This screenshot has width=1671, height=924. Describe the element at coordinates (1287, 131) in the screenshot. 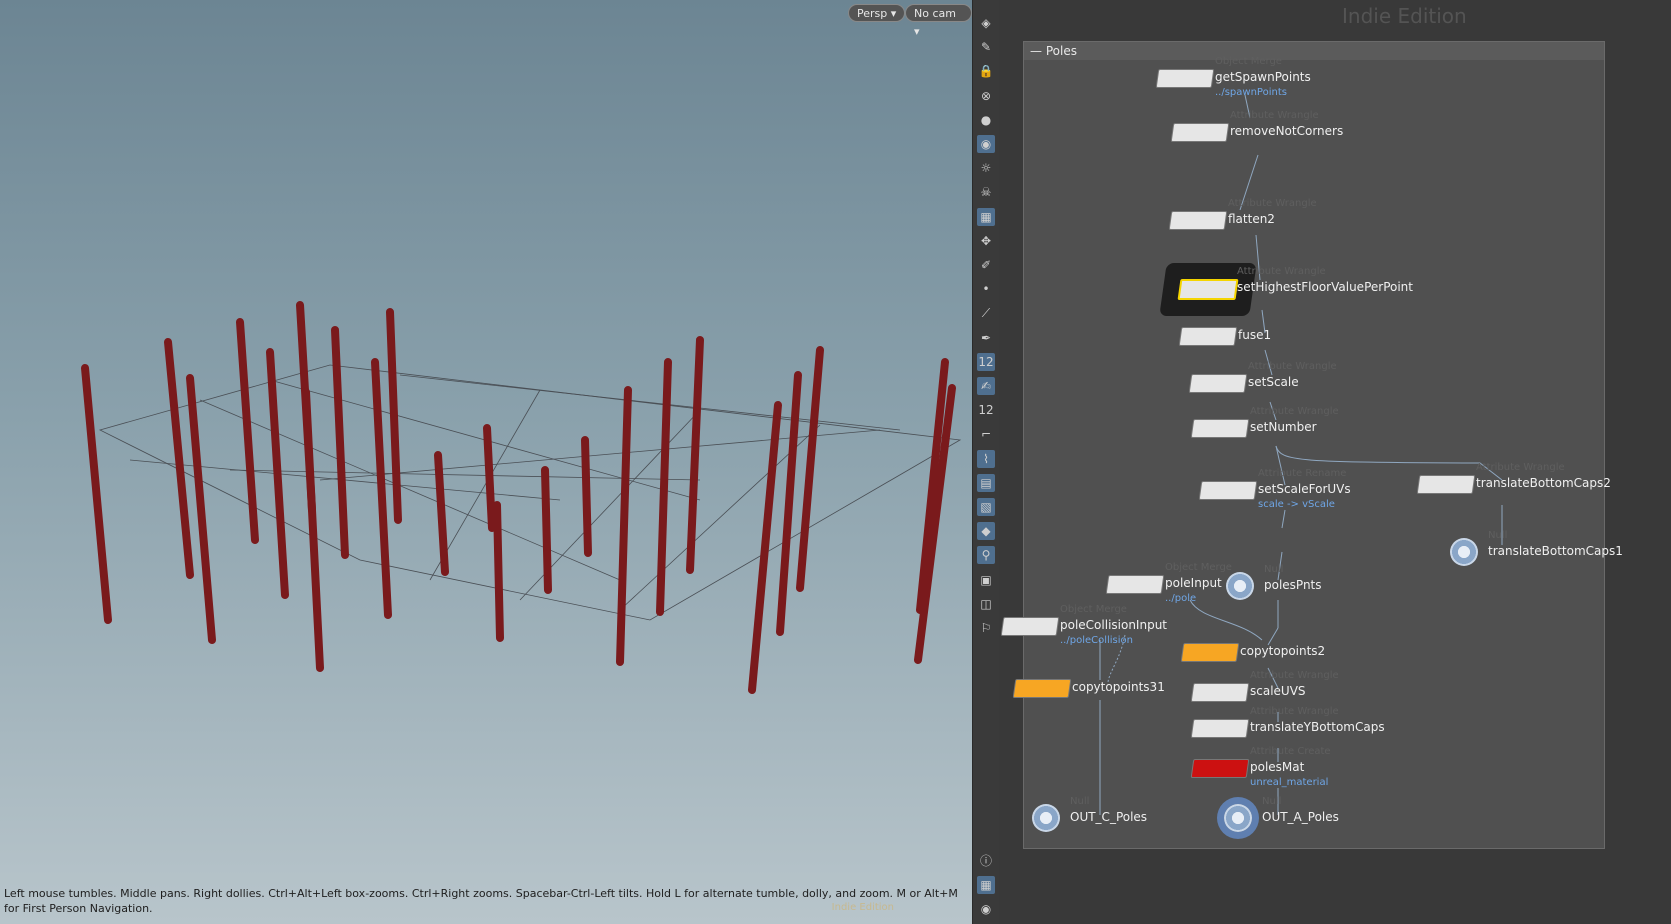

I see `node-name-label: removeNotCorners` at that location.